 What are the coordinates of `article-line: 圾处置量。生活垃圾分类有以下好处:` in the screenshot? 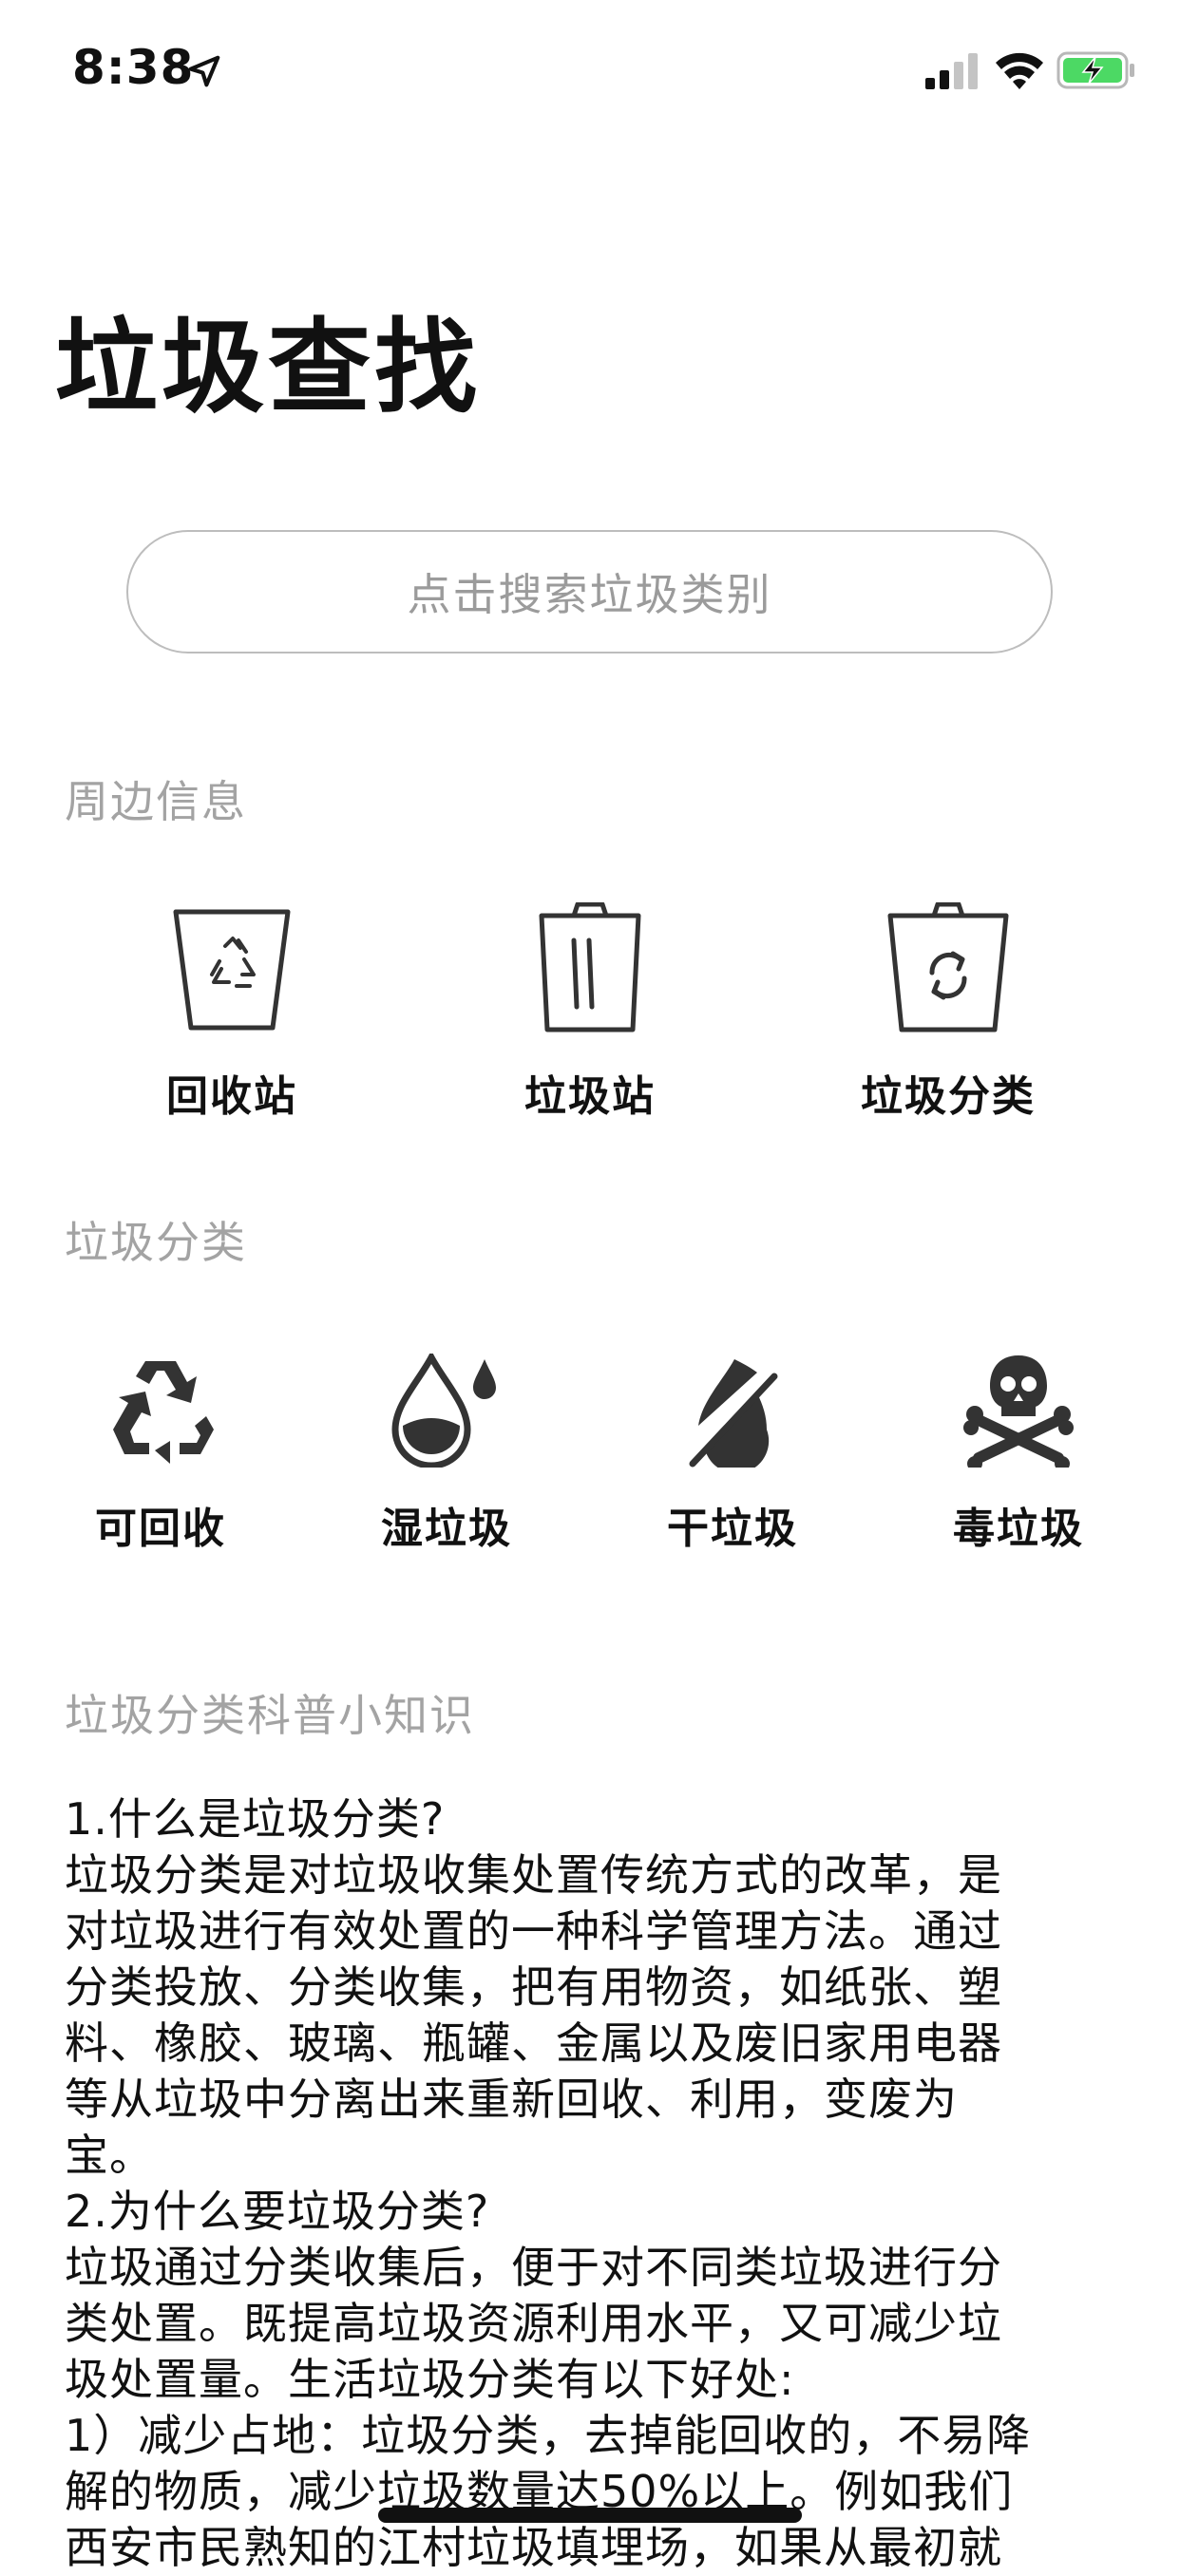 It's located at (430, 2379).